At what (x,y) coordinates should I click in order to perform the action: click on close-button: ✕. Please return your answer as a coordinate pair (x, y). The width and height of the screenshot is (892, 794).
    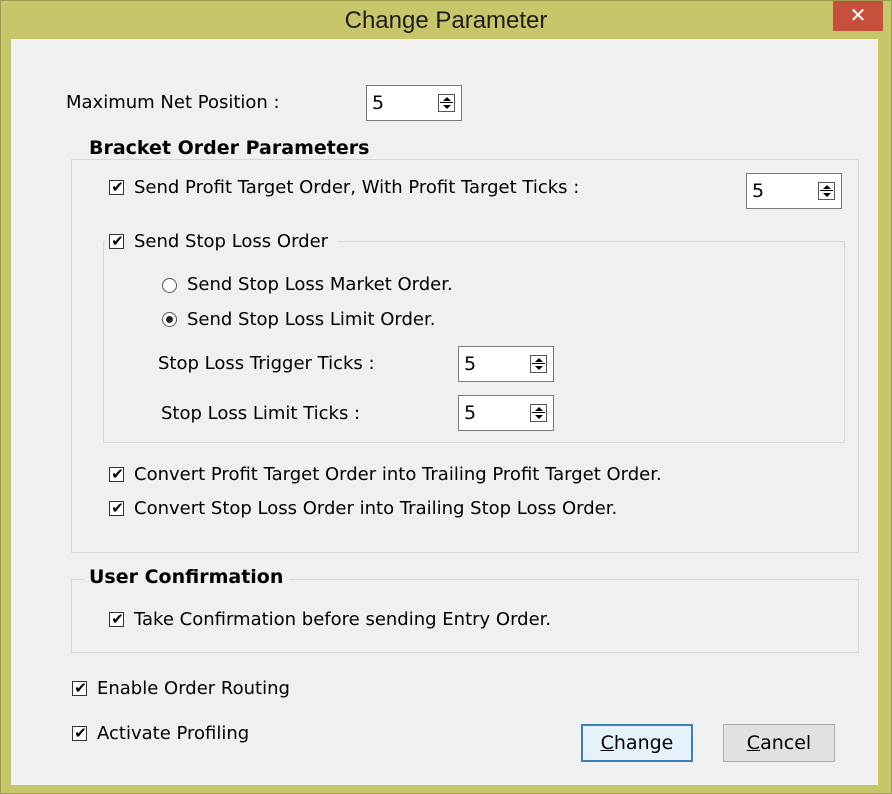
    Looking at the image, I should click on (858, 16).